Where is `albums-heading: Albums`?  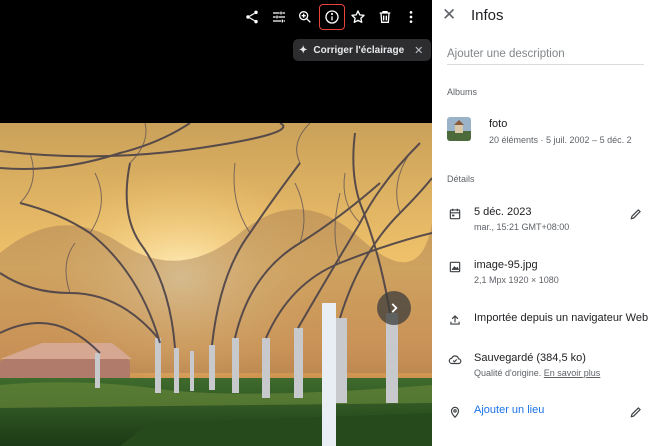 albums-heading: Albums is located at coordinates (462, 92).